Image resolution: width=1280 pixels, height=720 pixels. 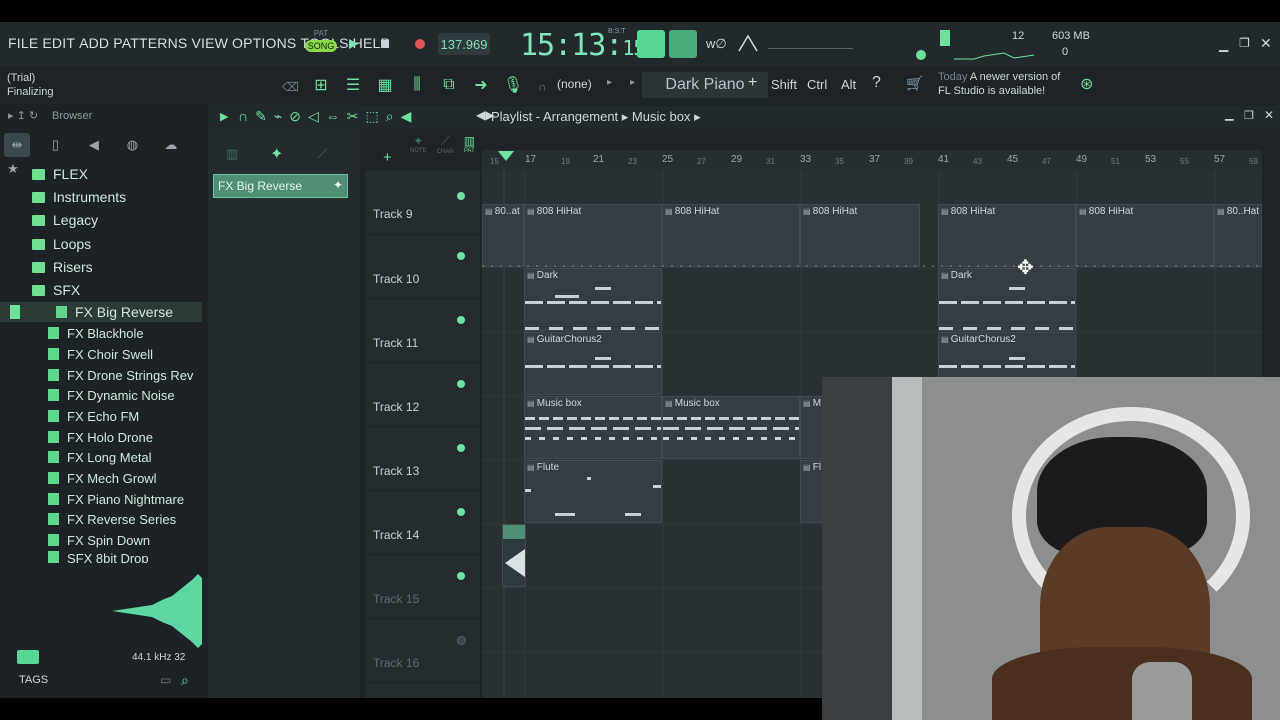 I want to click on wait-input-icon: w∅, so click(x=716, y=44).